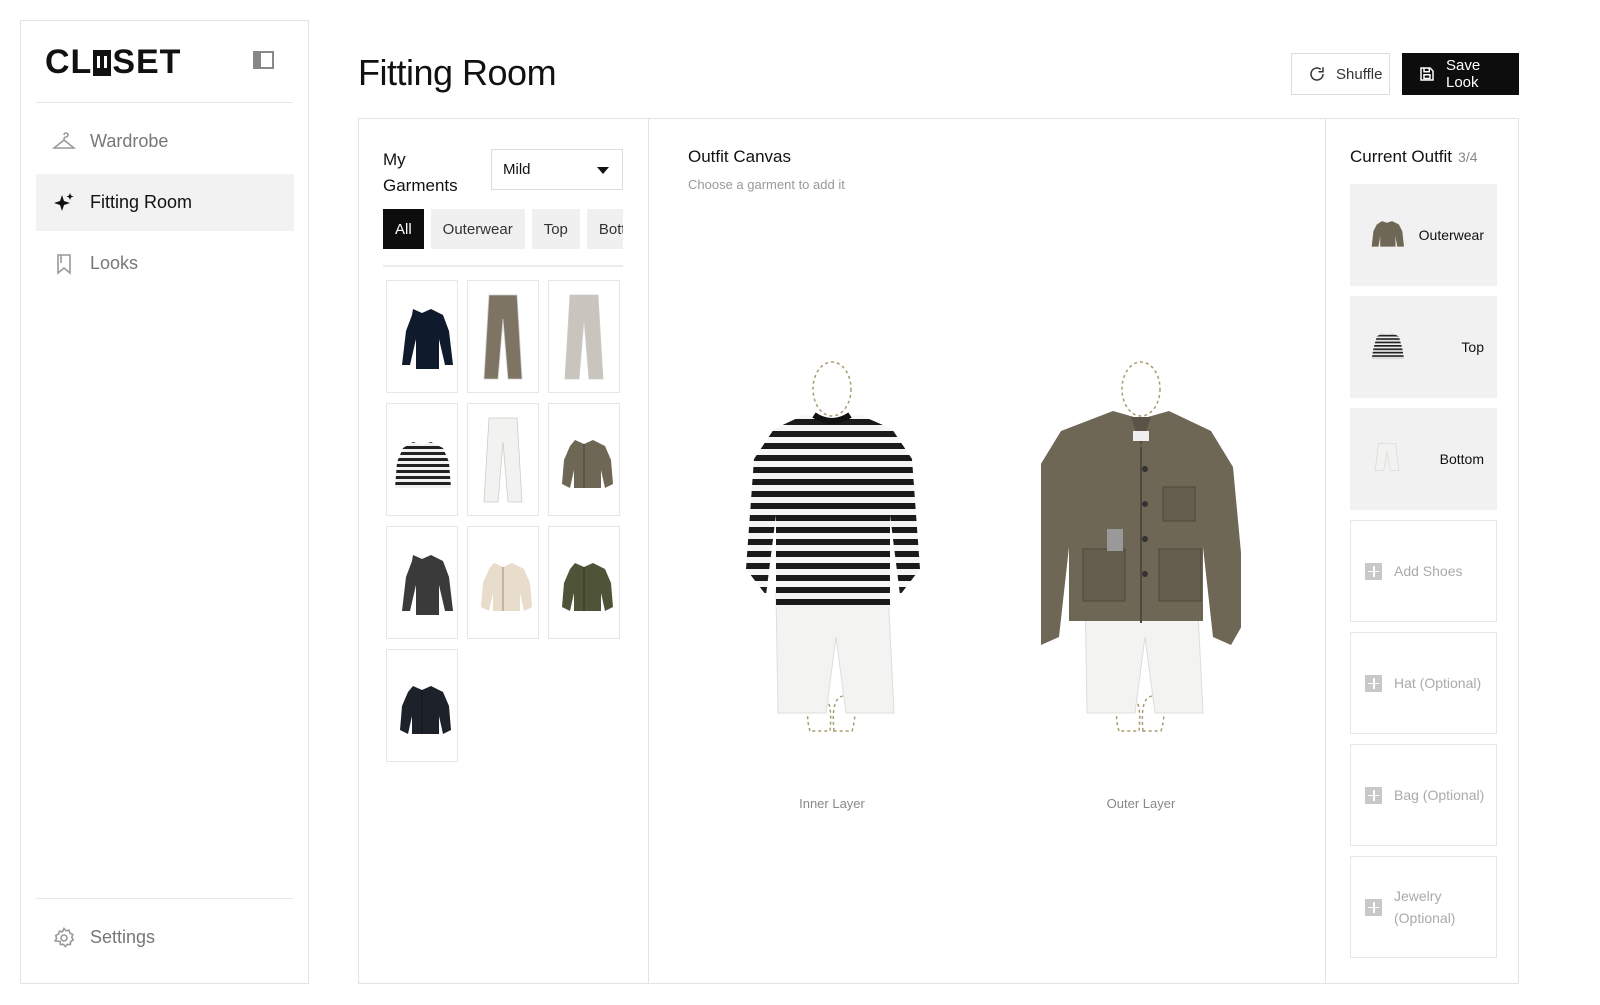  I want to click on caret-down-icon, so click(603, 170).